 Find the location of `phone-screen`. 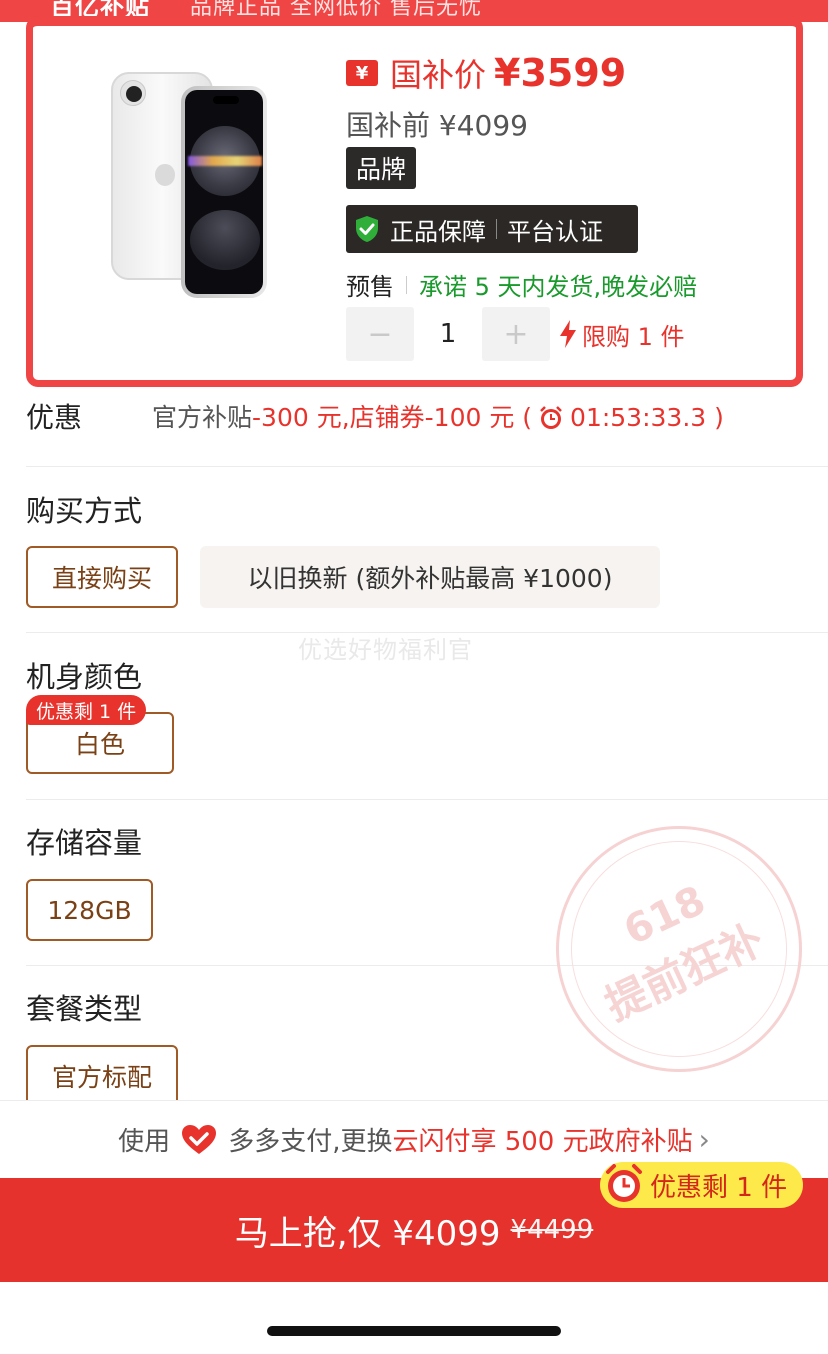

phone-screen is located at coordinates (224, 192).